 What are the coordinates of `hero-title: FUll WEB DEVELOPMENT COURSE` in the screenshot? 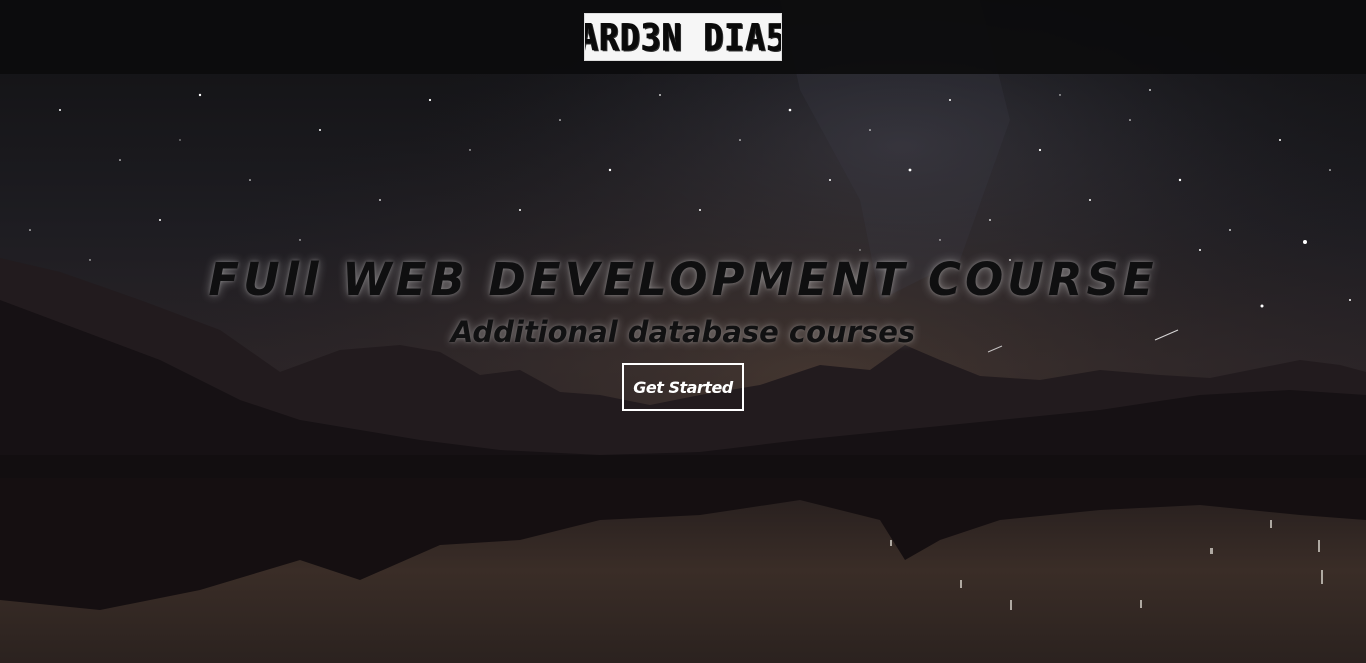 It's located at (683, 279).